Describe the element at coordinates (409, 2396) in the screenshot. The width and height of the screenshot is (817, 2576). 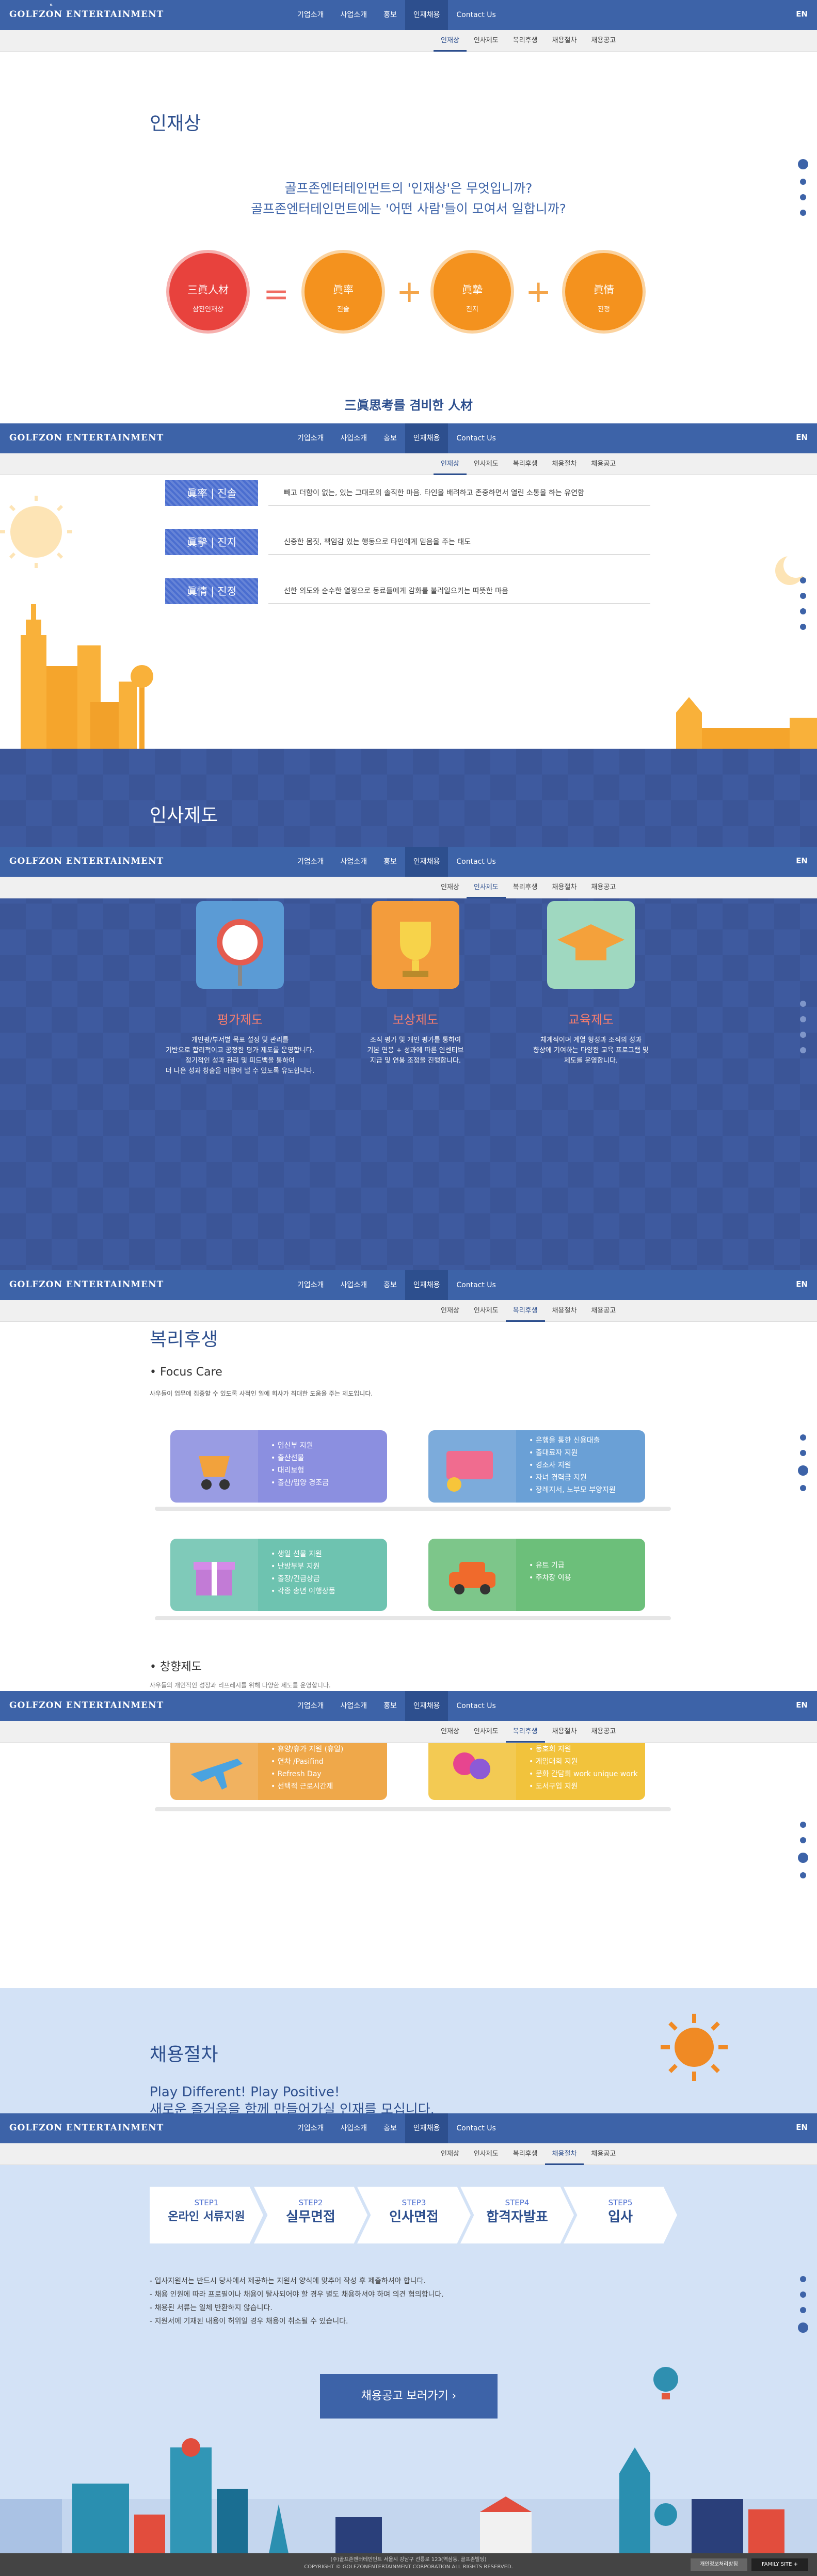
I see `view-postings-button: 채용공고 보러가기 ›` at that location.